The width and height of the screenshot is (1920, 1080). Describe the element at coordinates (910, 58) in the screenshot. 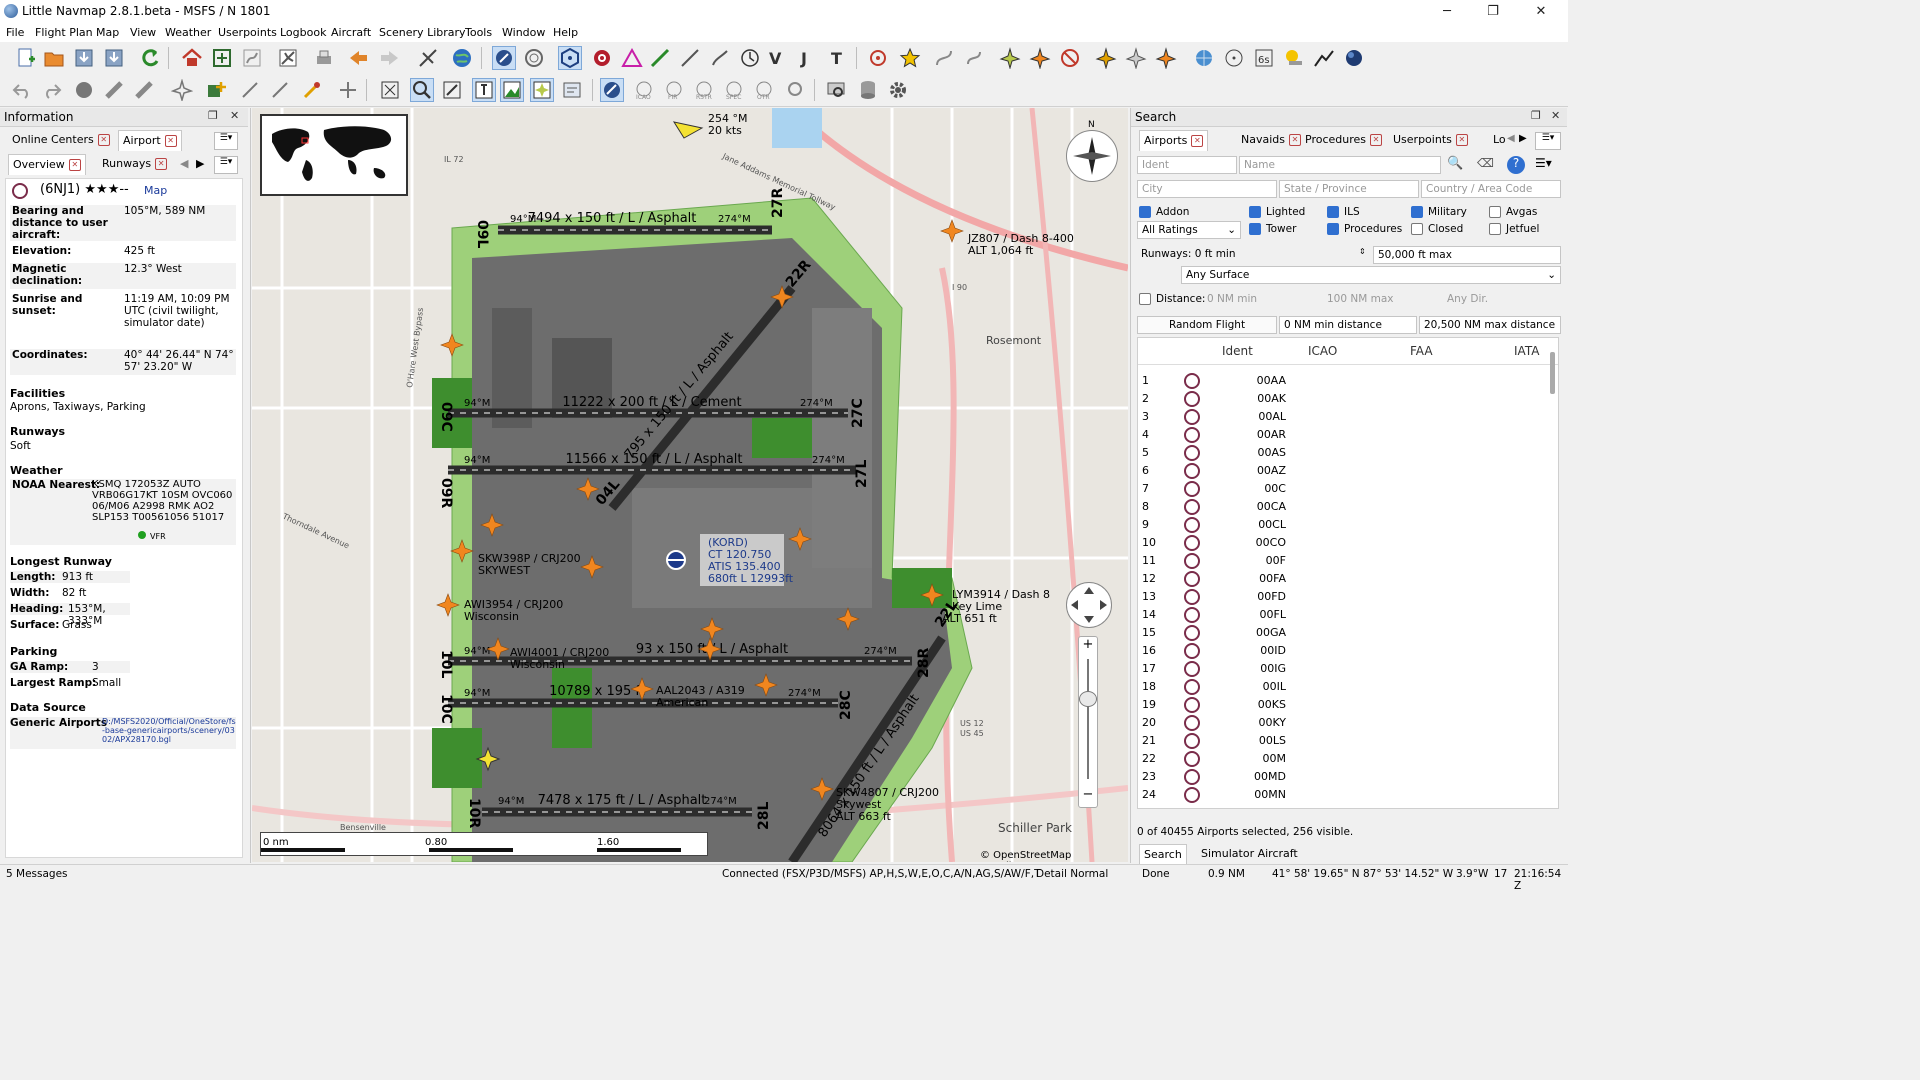

I see `star-icon` at that location.